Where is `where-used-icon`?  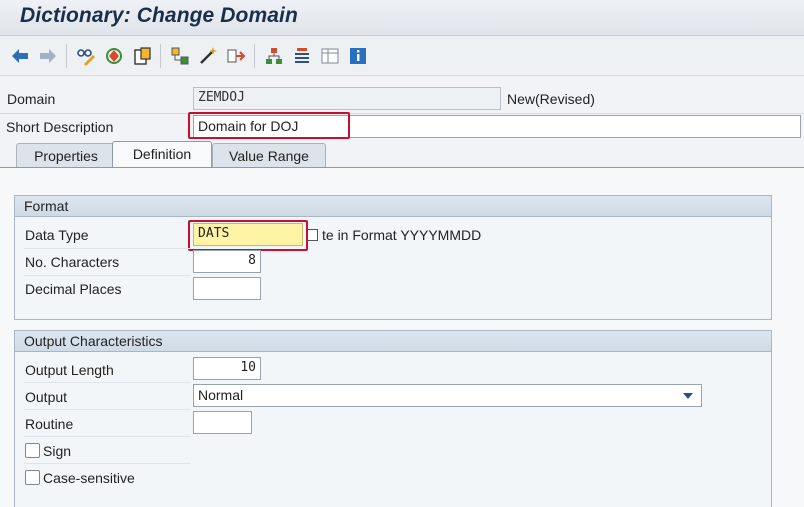 where-used-icon is located at coordinates (236, 56).